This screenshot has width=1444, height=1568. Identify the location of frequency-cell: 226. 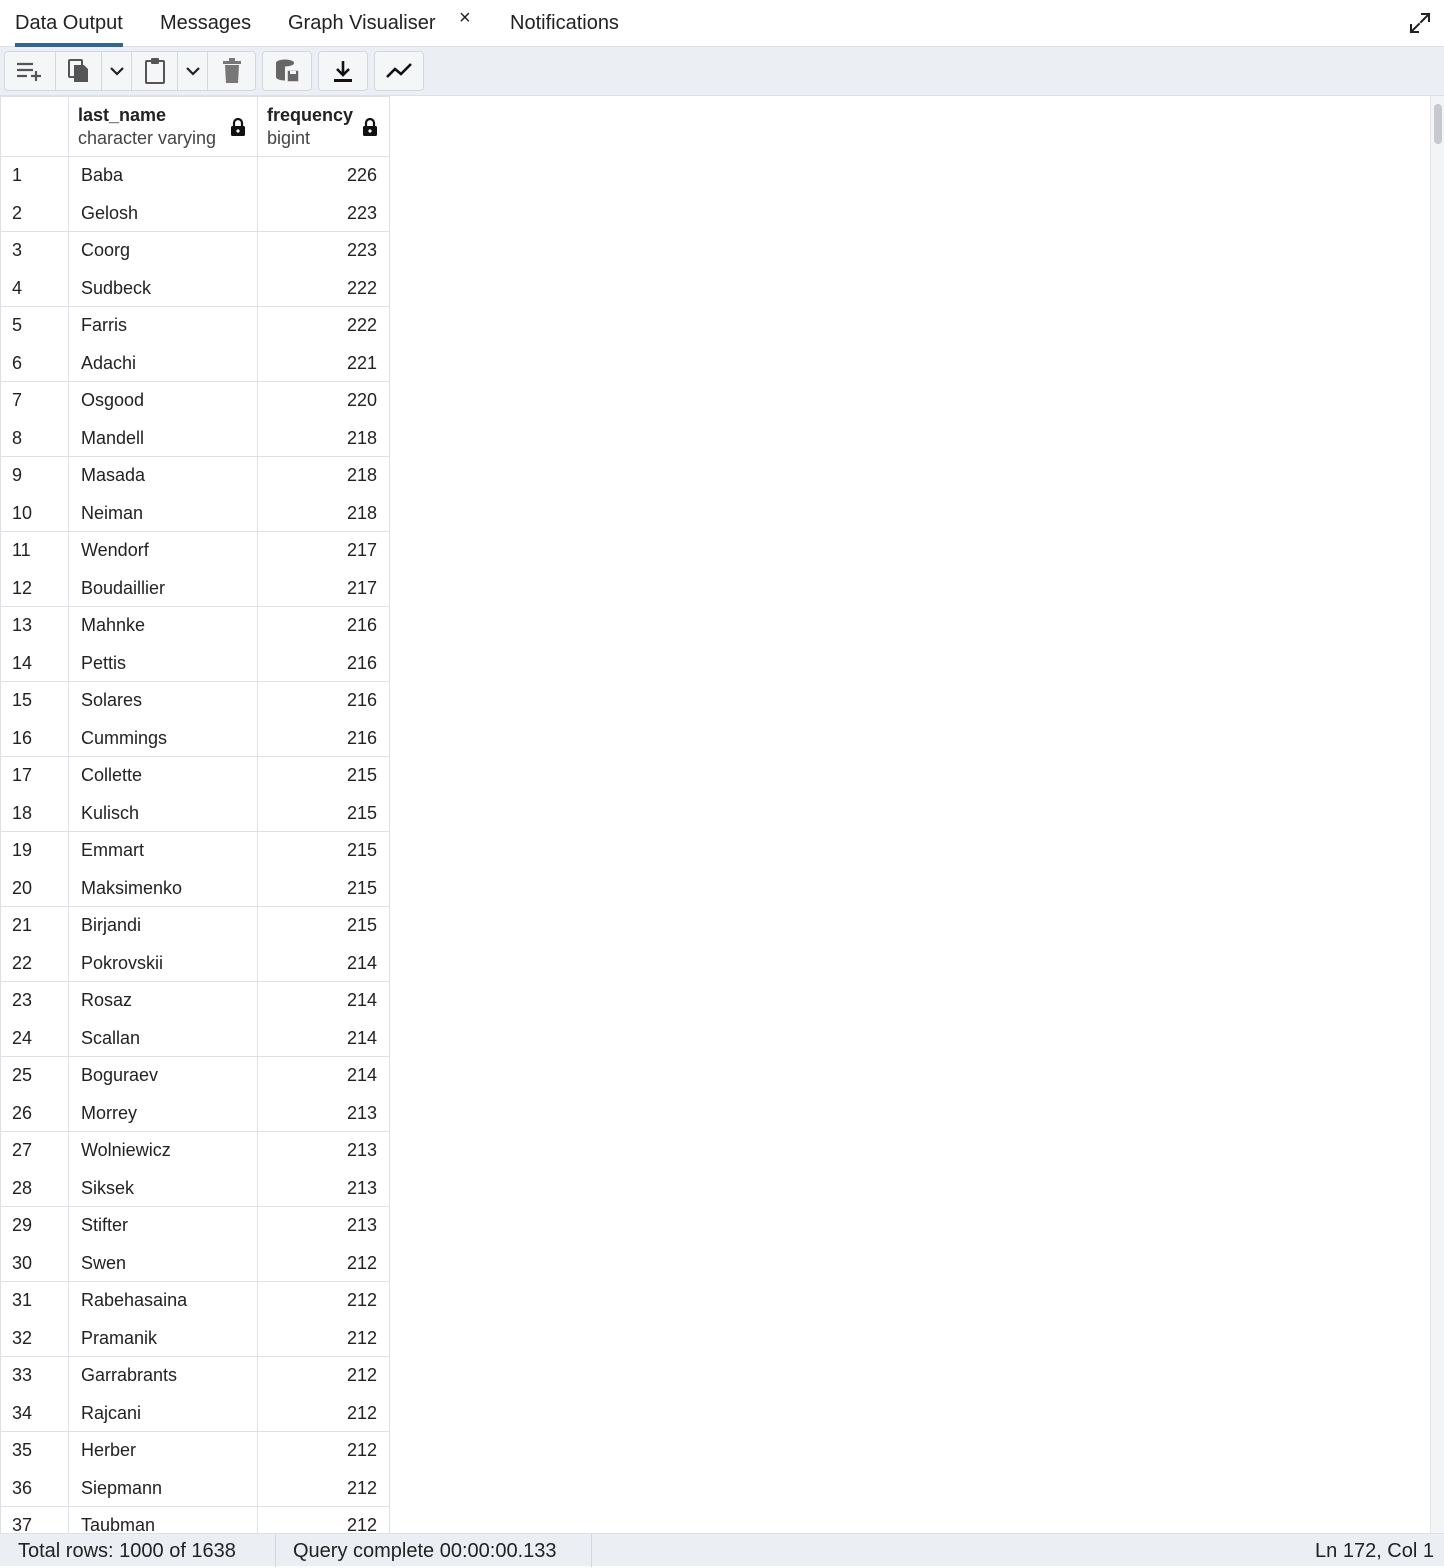
(323, 175).